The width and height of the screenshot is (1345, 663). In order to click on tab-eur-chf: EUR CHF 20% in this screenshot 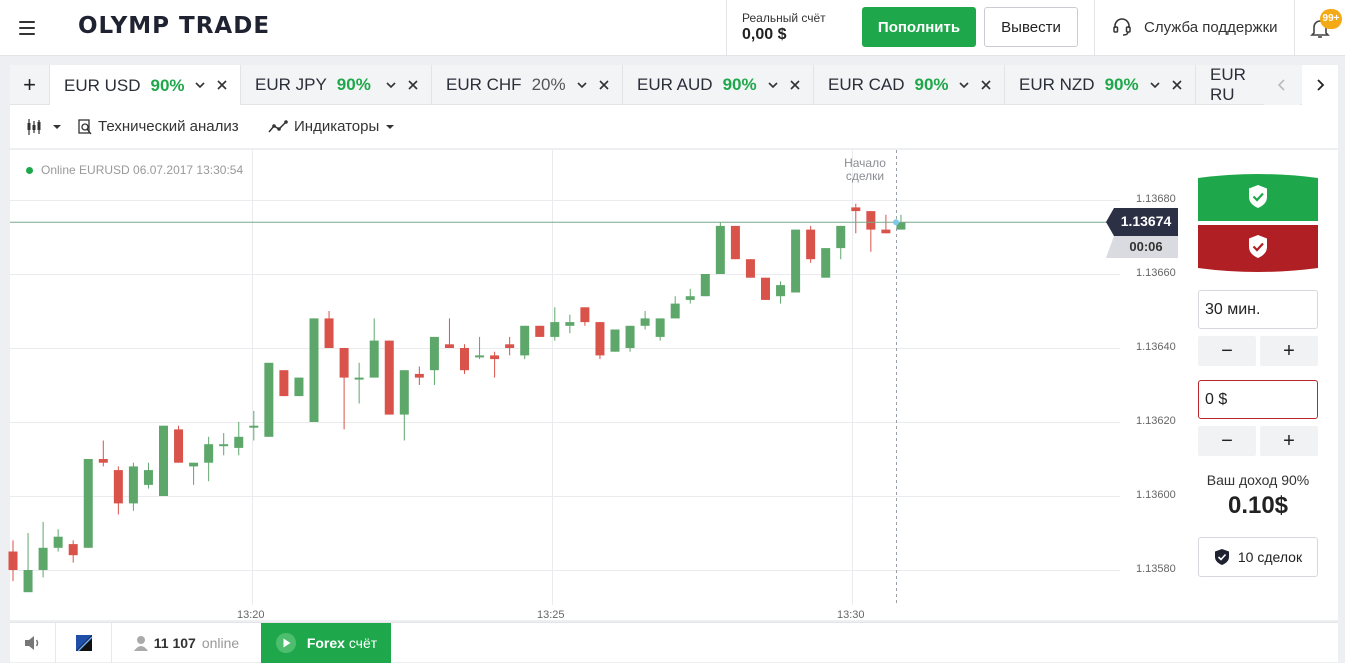, I will do `click(527, 85)`.